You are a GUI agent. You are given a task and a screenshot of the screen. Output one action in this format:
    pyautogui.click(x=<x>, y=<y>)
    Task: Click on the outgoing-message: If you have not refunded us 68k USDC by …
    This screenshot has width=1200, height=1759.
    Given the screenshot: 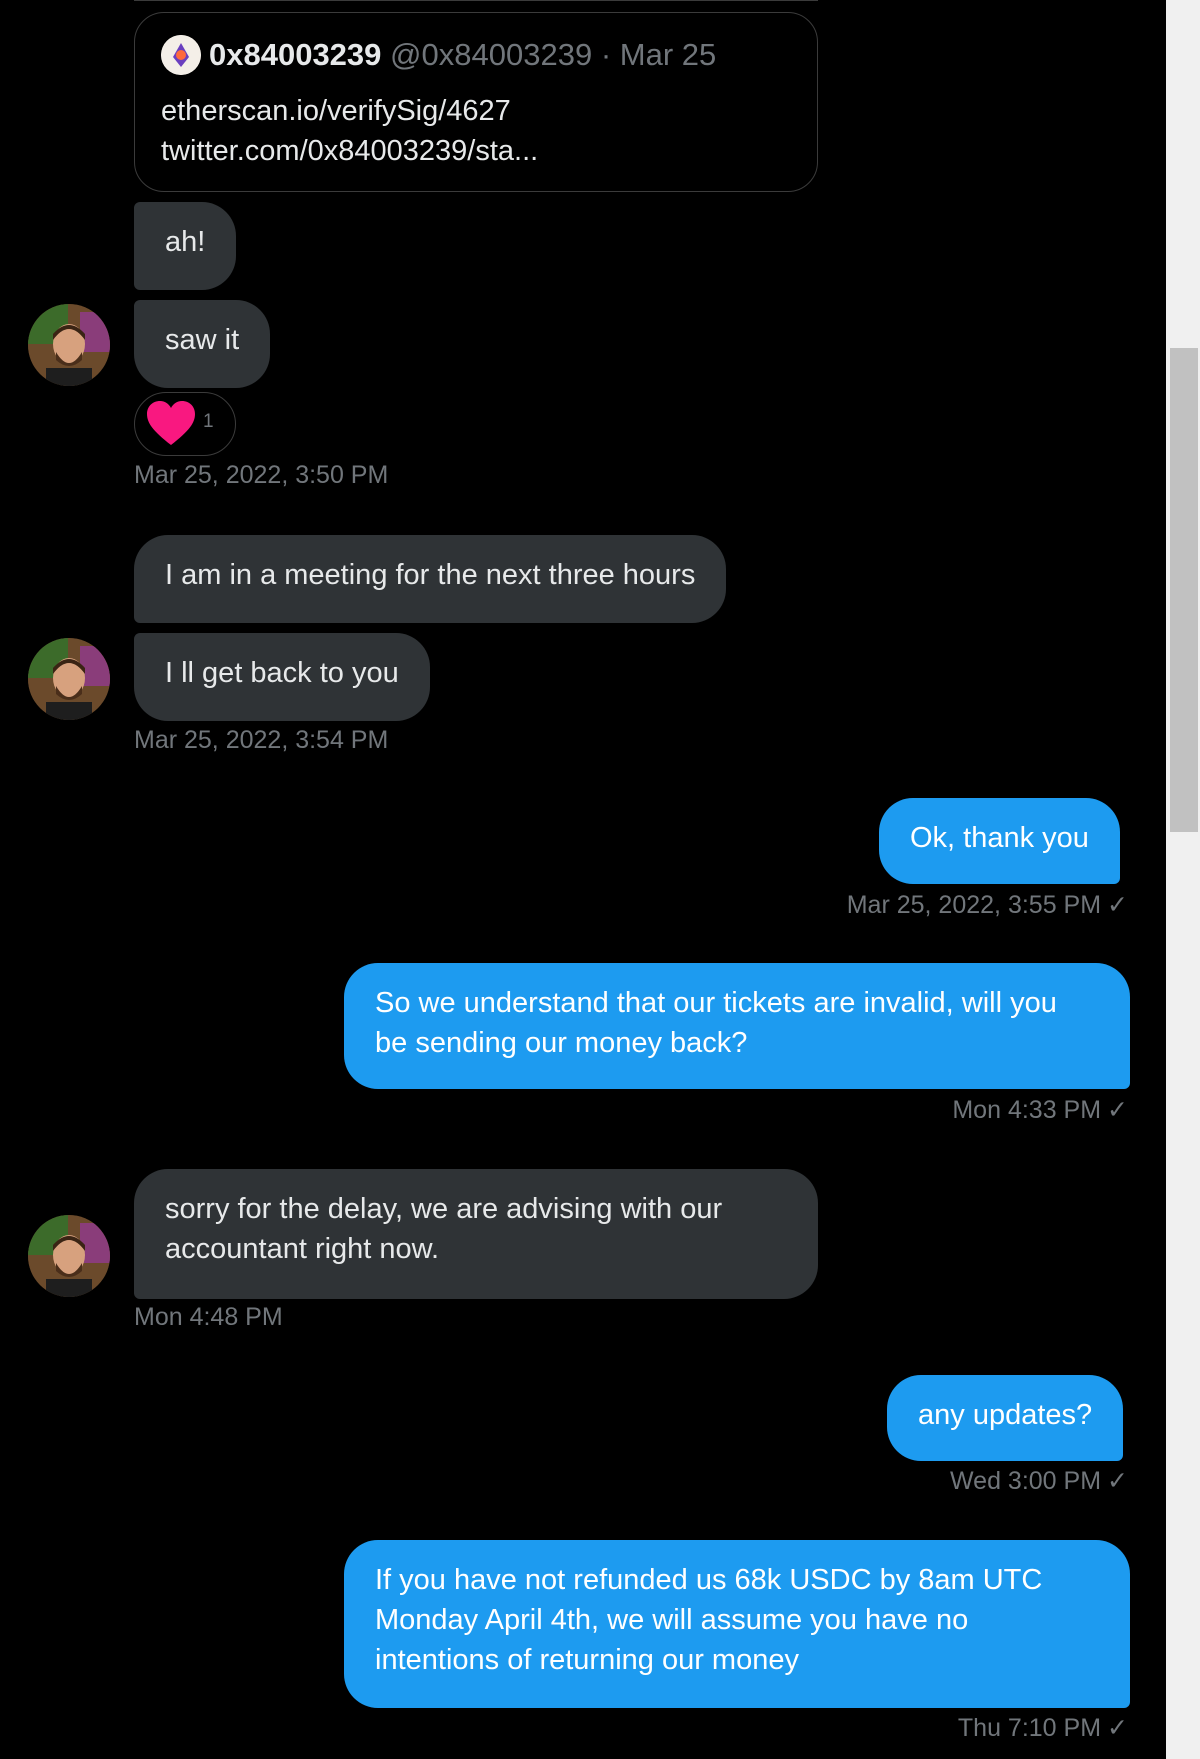 What is the action you would take?
    pyautogui.click(x=737, y=1624)
    